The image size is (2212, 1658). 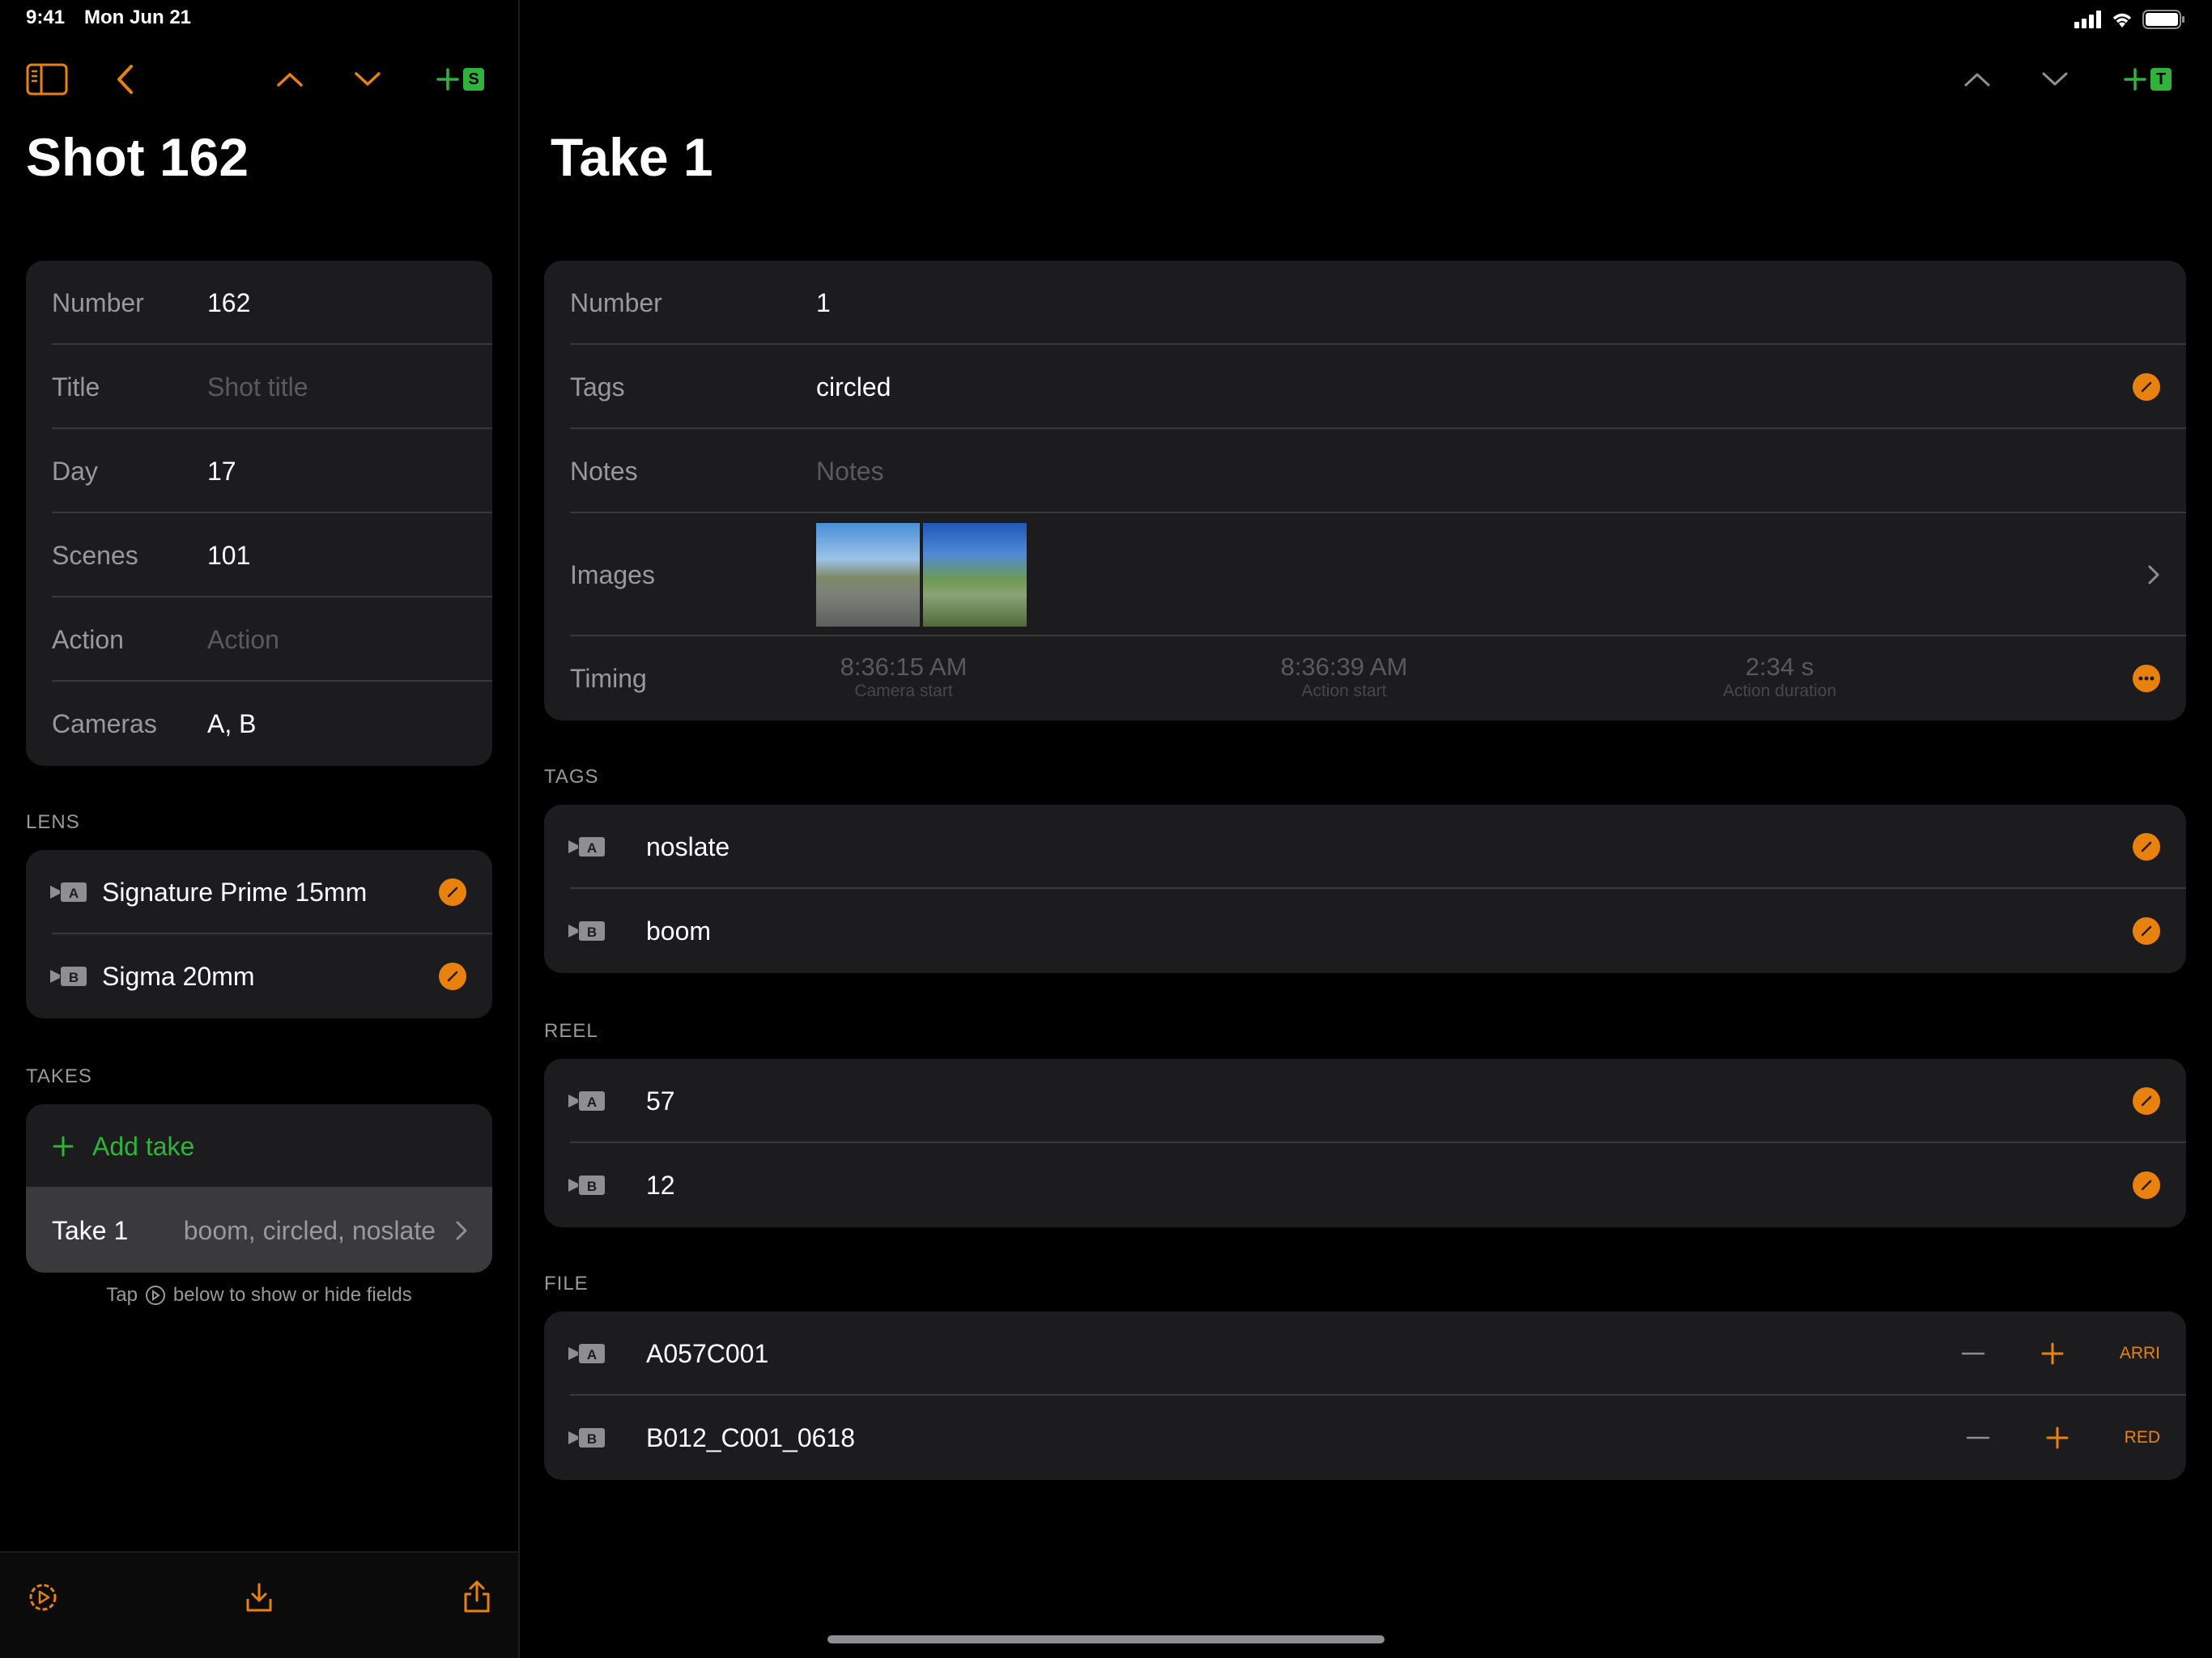 I want to click on lens-name: Signature Prime 15mm, so click(x=235, y=892).